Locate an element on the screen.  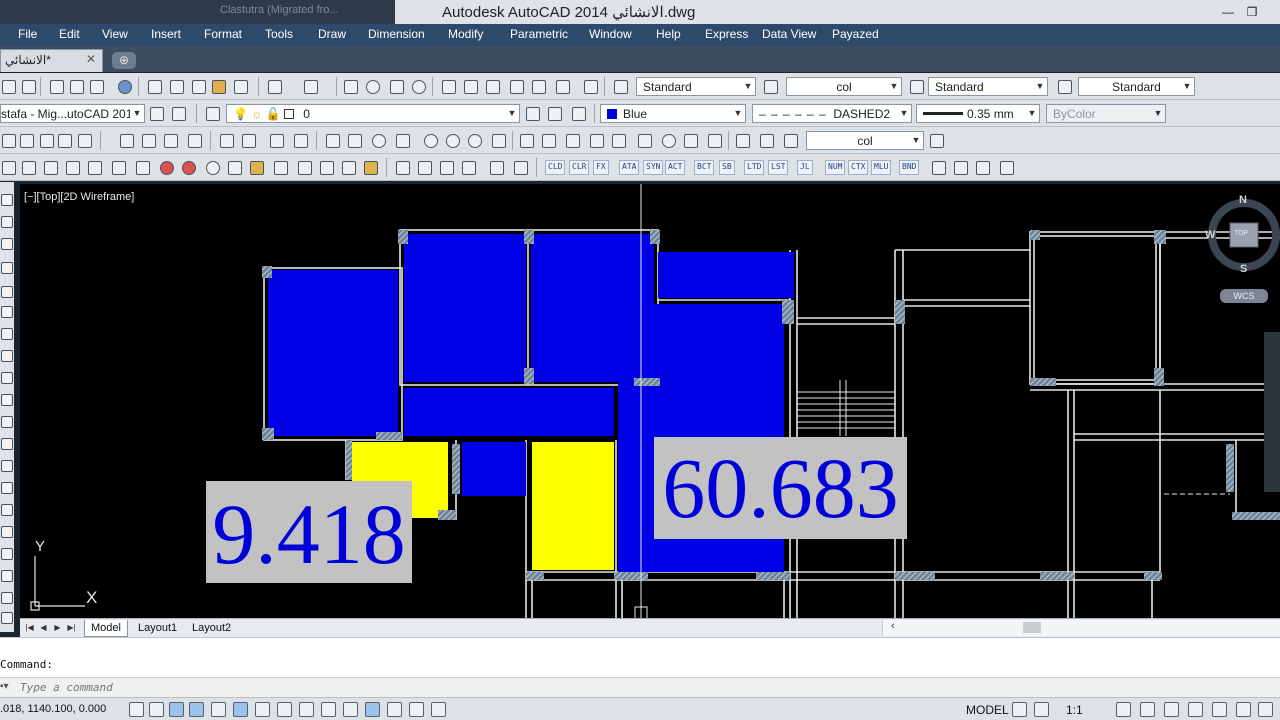
arc-icon is located at coordinates (7, 312).